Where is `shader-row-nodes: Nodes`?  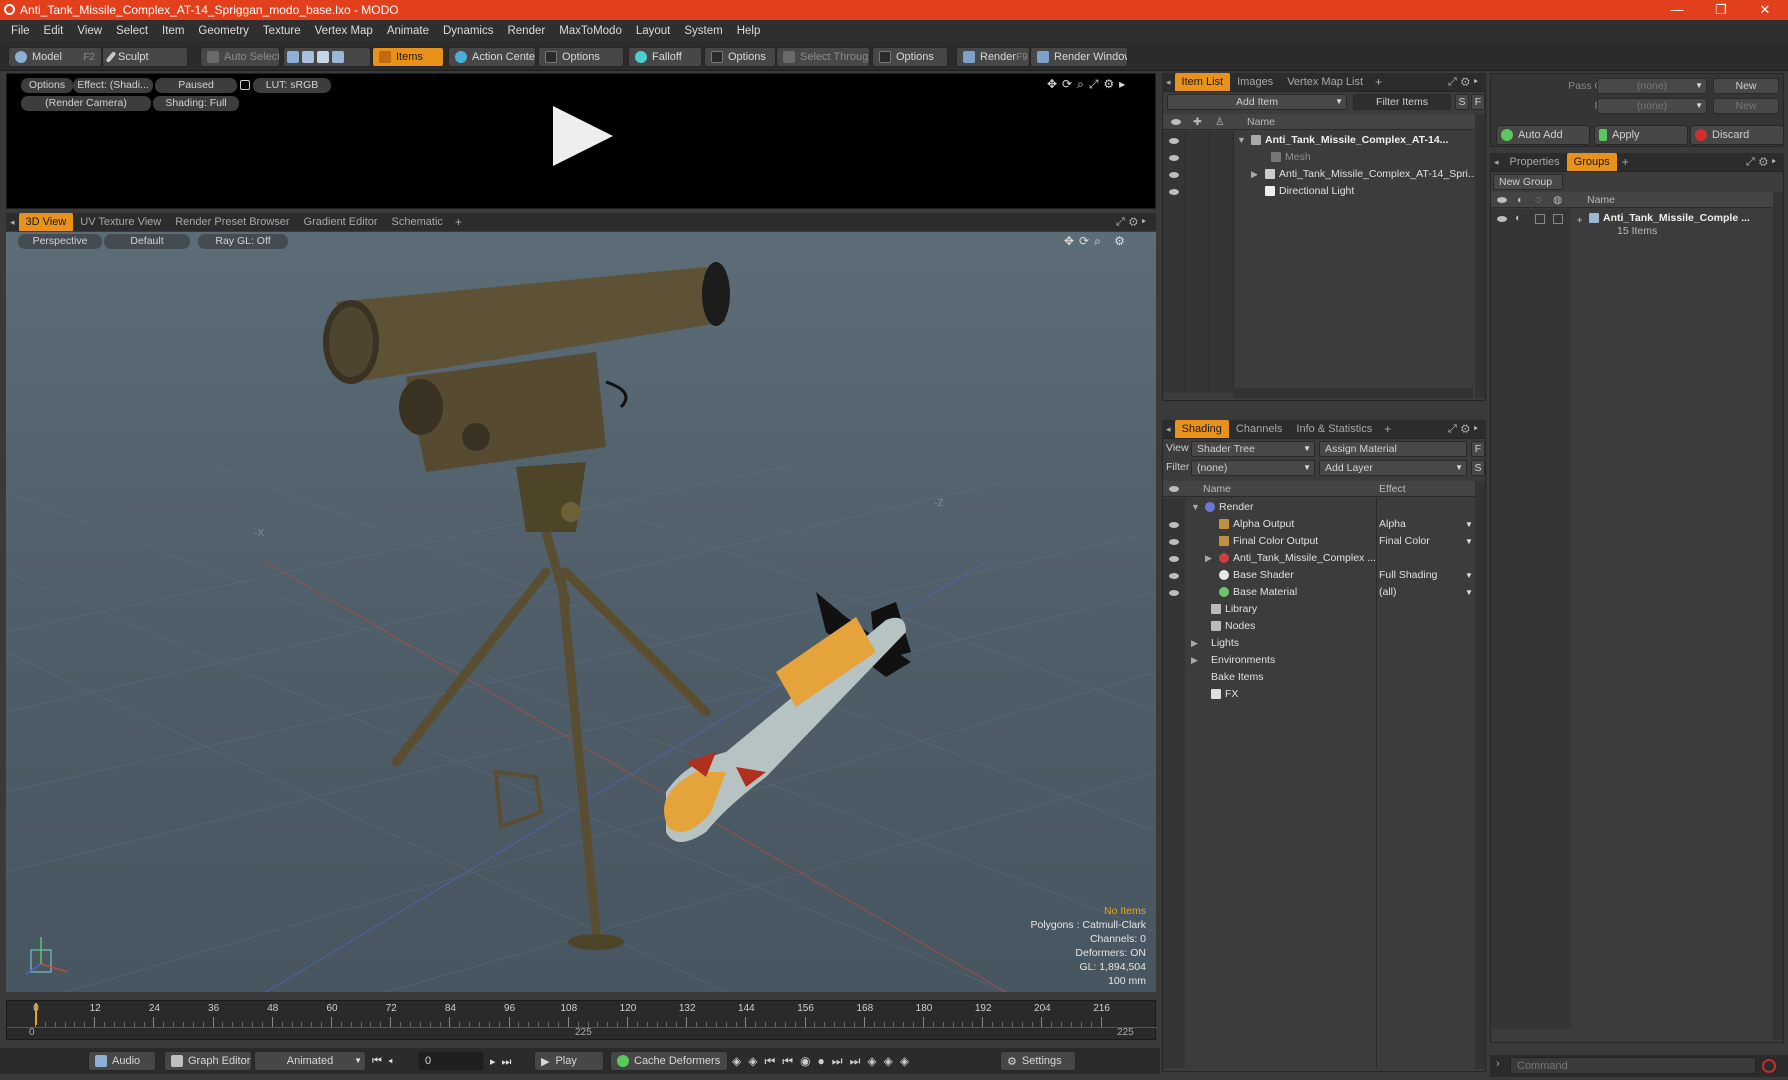
shader-row-nodes: Nodes is located at coordinates (1319, 626).